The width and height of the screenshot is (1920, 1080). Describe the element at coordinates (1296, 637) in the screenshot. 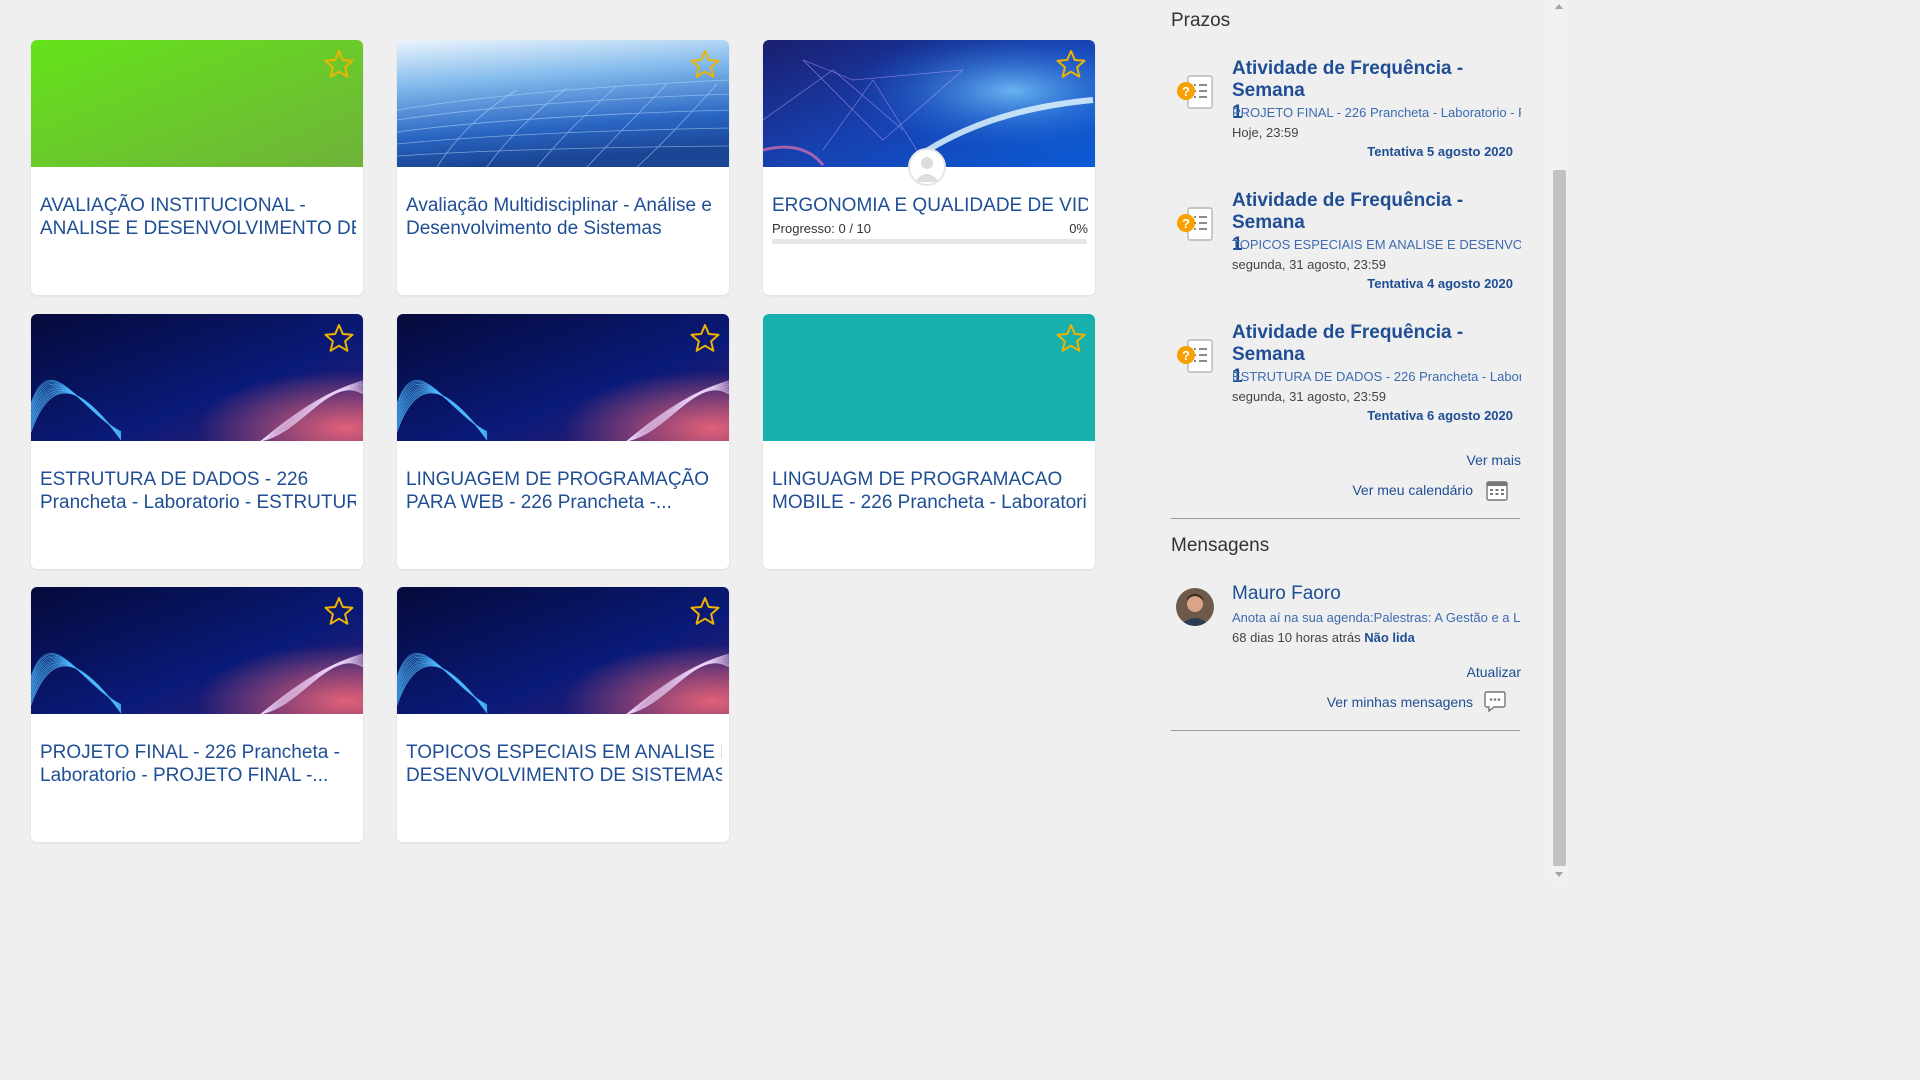

I see `message-time-text: 68 dias 10 horas atrás` at that location.